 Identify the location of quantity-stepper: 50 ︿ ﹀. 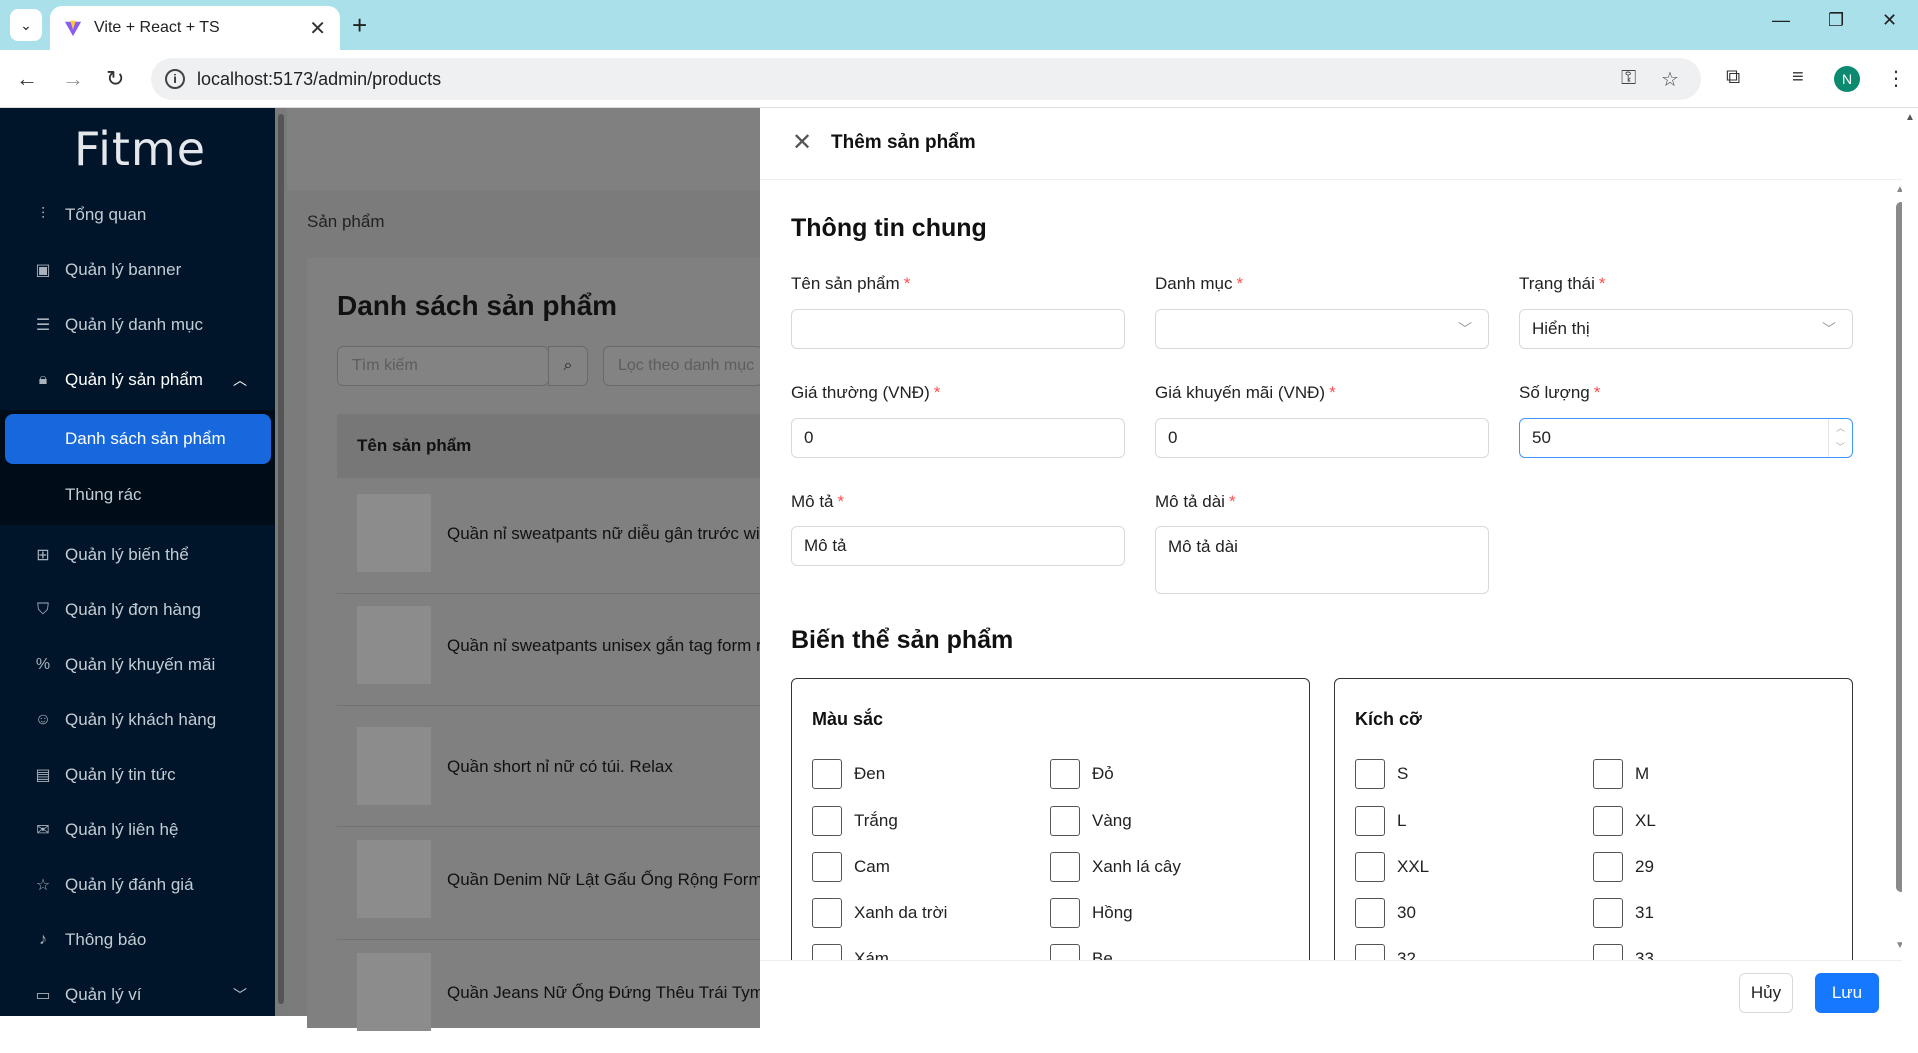
(1686, 438).